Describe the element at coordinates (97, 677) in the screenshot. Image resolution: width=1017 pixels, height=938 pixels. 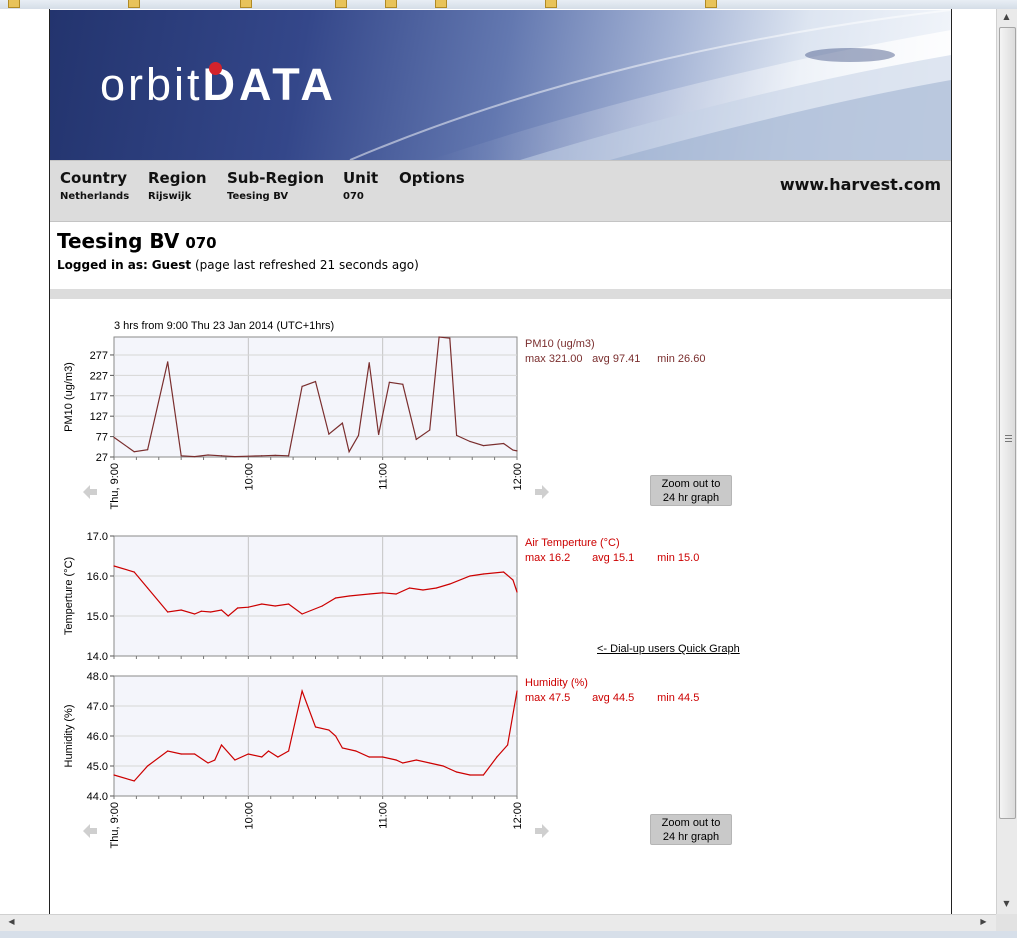
I see `y-tick-label: 48.0` at that location.